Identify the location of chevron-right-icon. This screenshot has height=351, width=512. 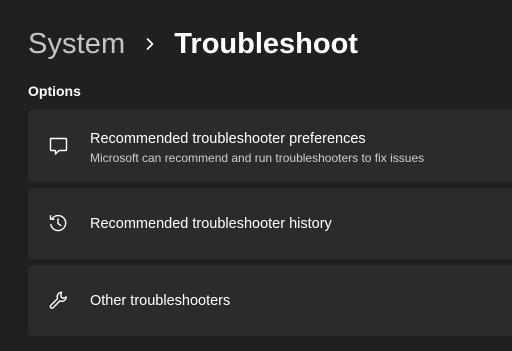
(150, 44).